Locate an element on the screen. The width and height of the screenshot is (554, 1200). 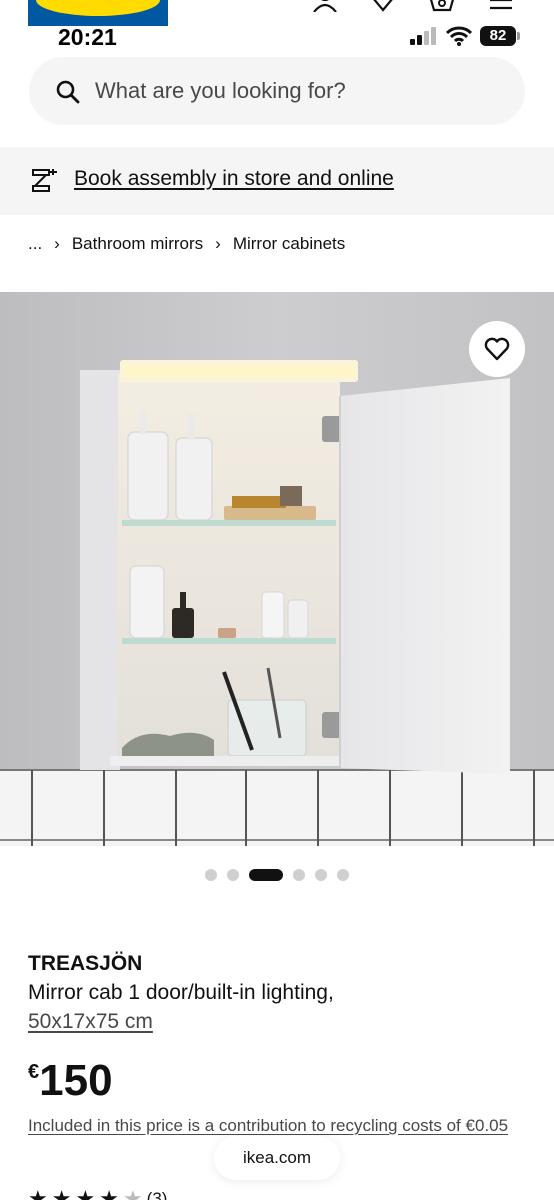
book-assembly-link: Book assembly in store and online is located at coordinates (234, 179).